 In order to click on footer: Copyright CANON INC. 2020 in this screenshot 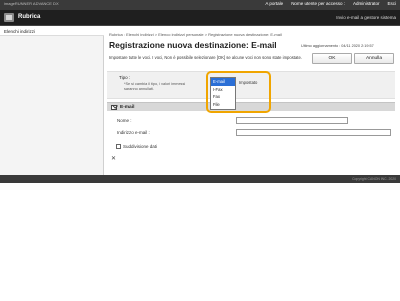, I will do `click(200, 179)`.